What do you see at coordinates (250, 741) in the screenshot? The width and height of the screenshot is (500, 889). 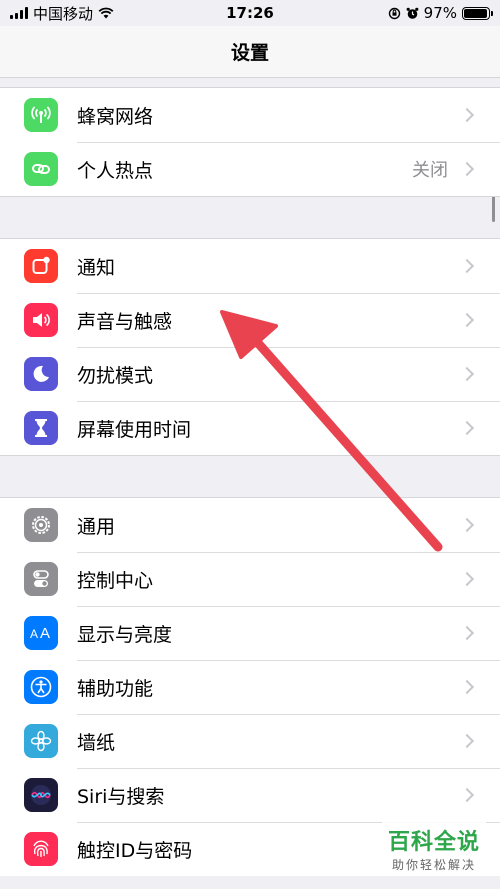 I see `settings-row-wallpaper: 墙纸` at bounding box center [250, 741].